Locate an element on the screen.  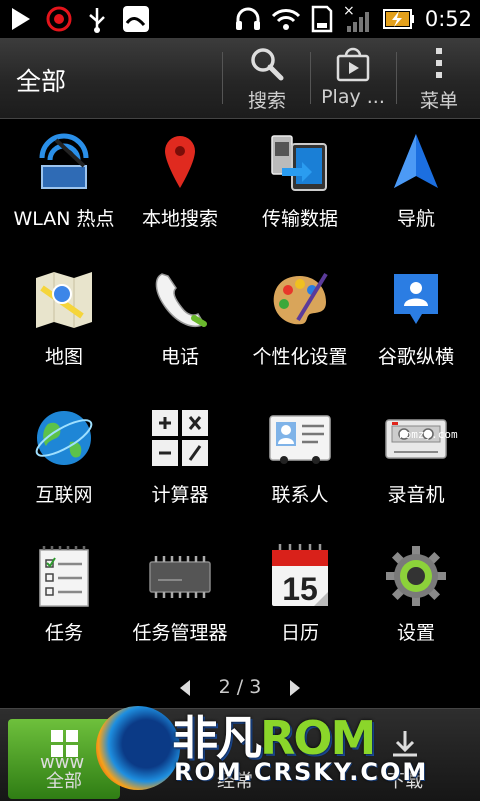
app-maps: 地图 is located at coordinates (64, 325).